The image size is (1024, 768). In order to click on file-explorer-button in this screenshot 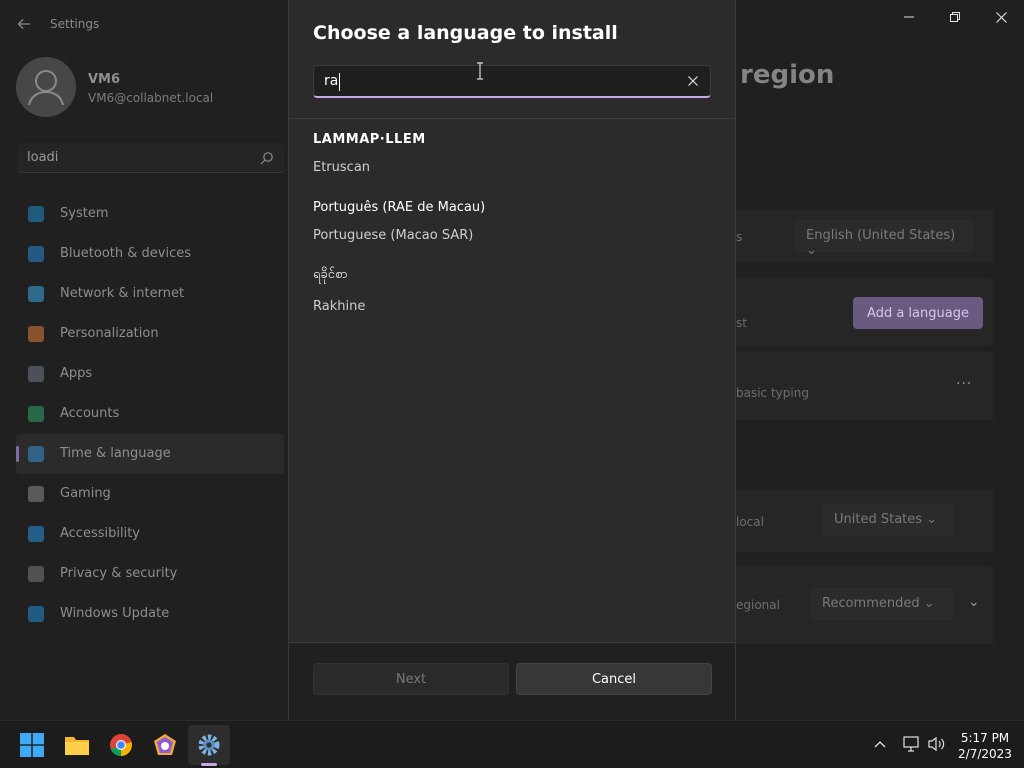, I will do `click(77, 745)`.